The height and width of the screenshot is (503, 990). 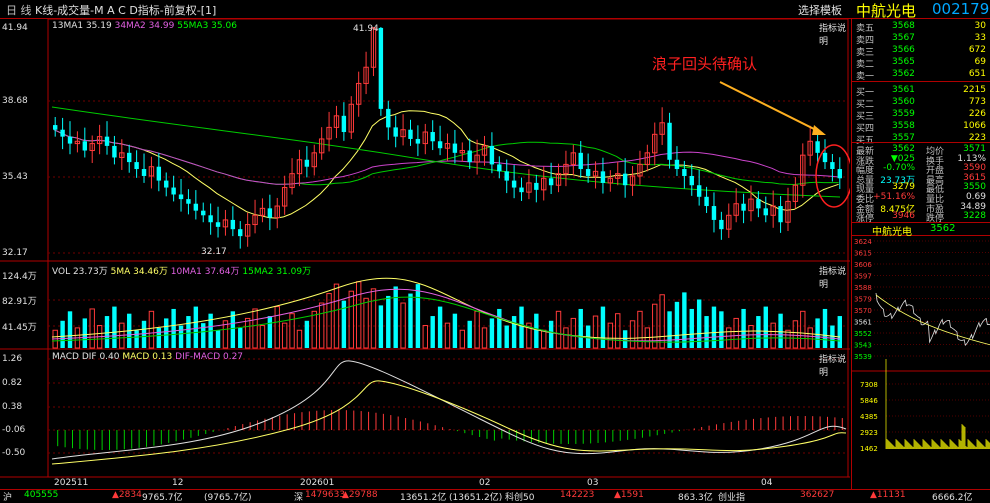 What do you see at coordinates (209, 357) in the screenshot?
I see `macd-hist-legend: DIF-MACD 0.27` at bounding box center [209, 357].